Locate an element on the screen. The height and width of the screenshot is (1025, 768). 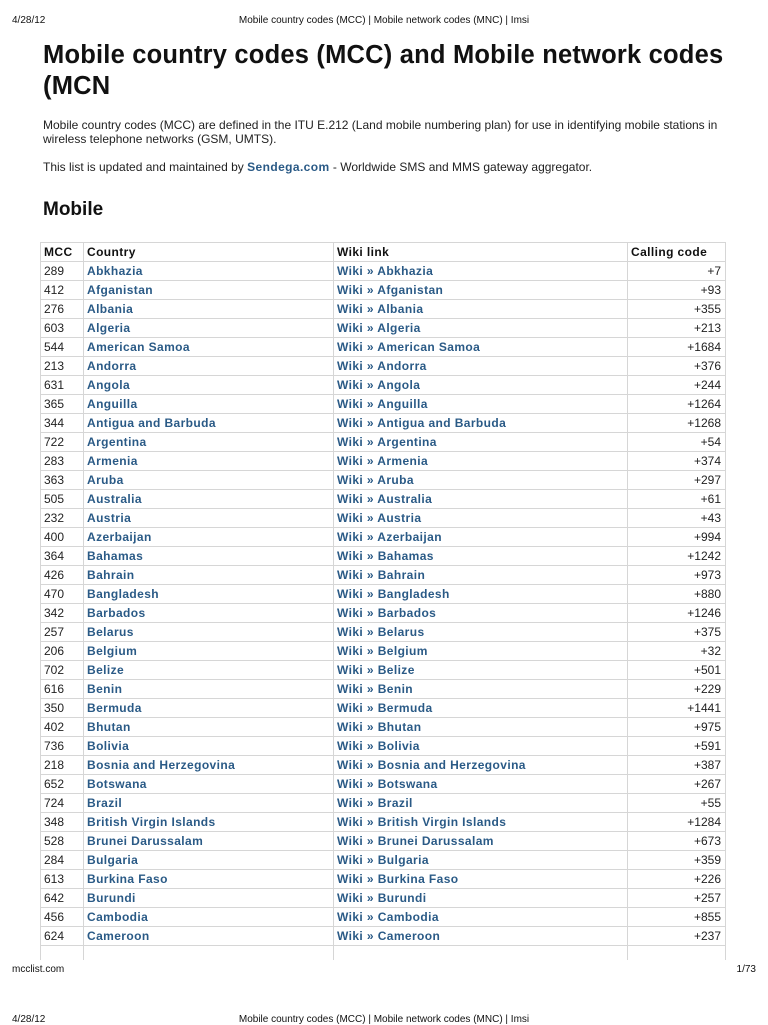
country-link: Austria is located at coordinates (109, 518).